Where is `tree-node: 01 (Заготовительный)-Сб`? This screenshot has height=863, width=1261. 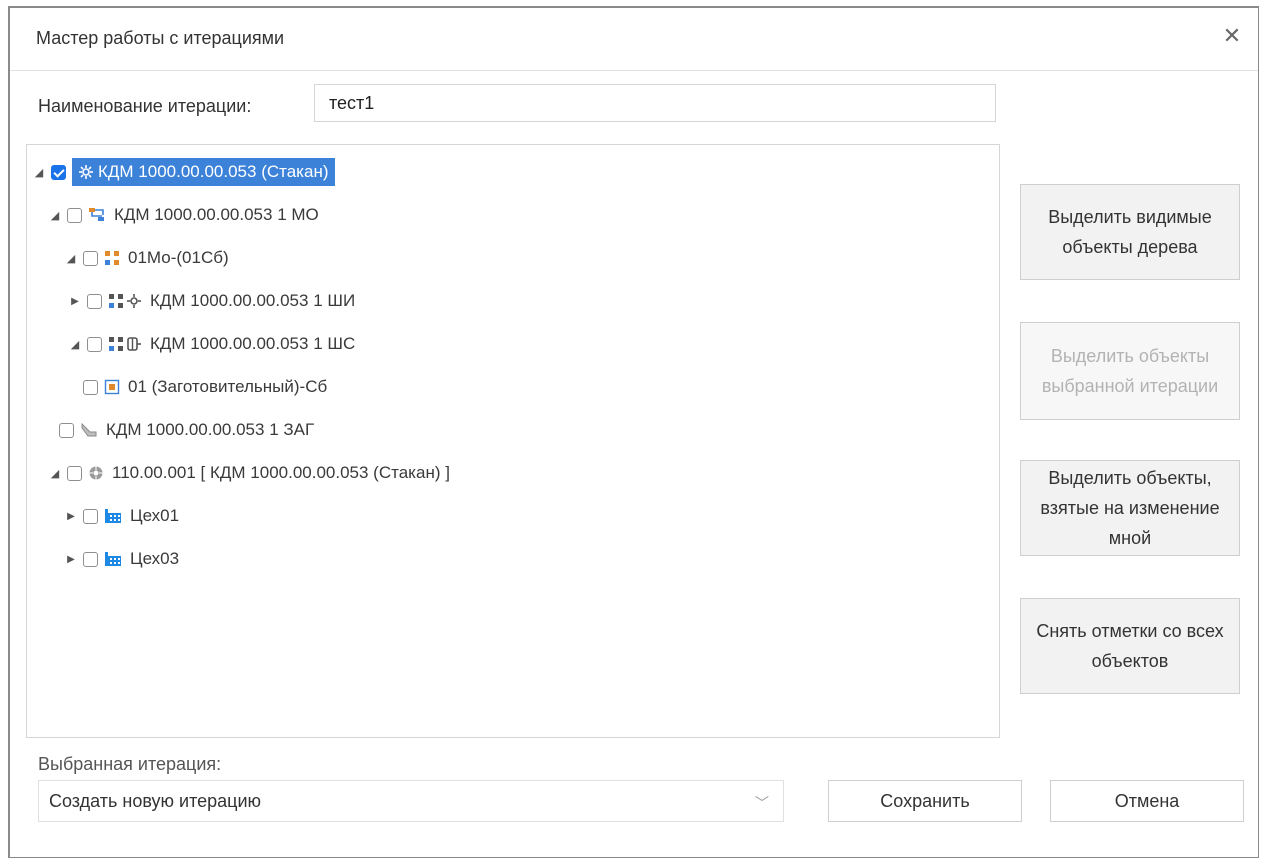 tree-node: 01 (Заготовительный)-Сб is located at coordinates (205, 387).